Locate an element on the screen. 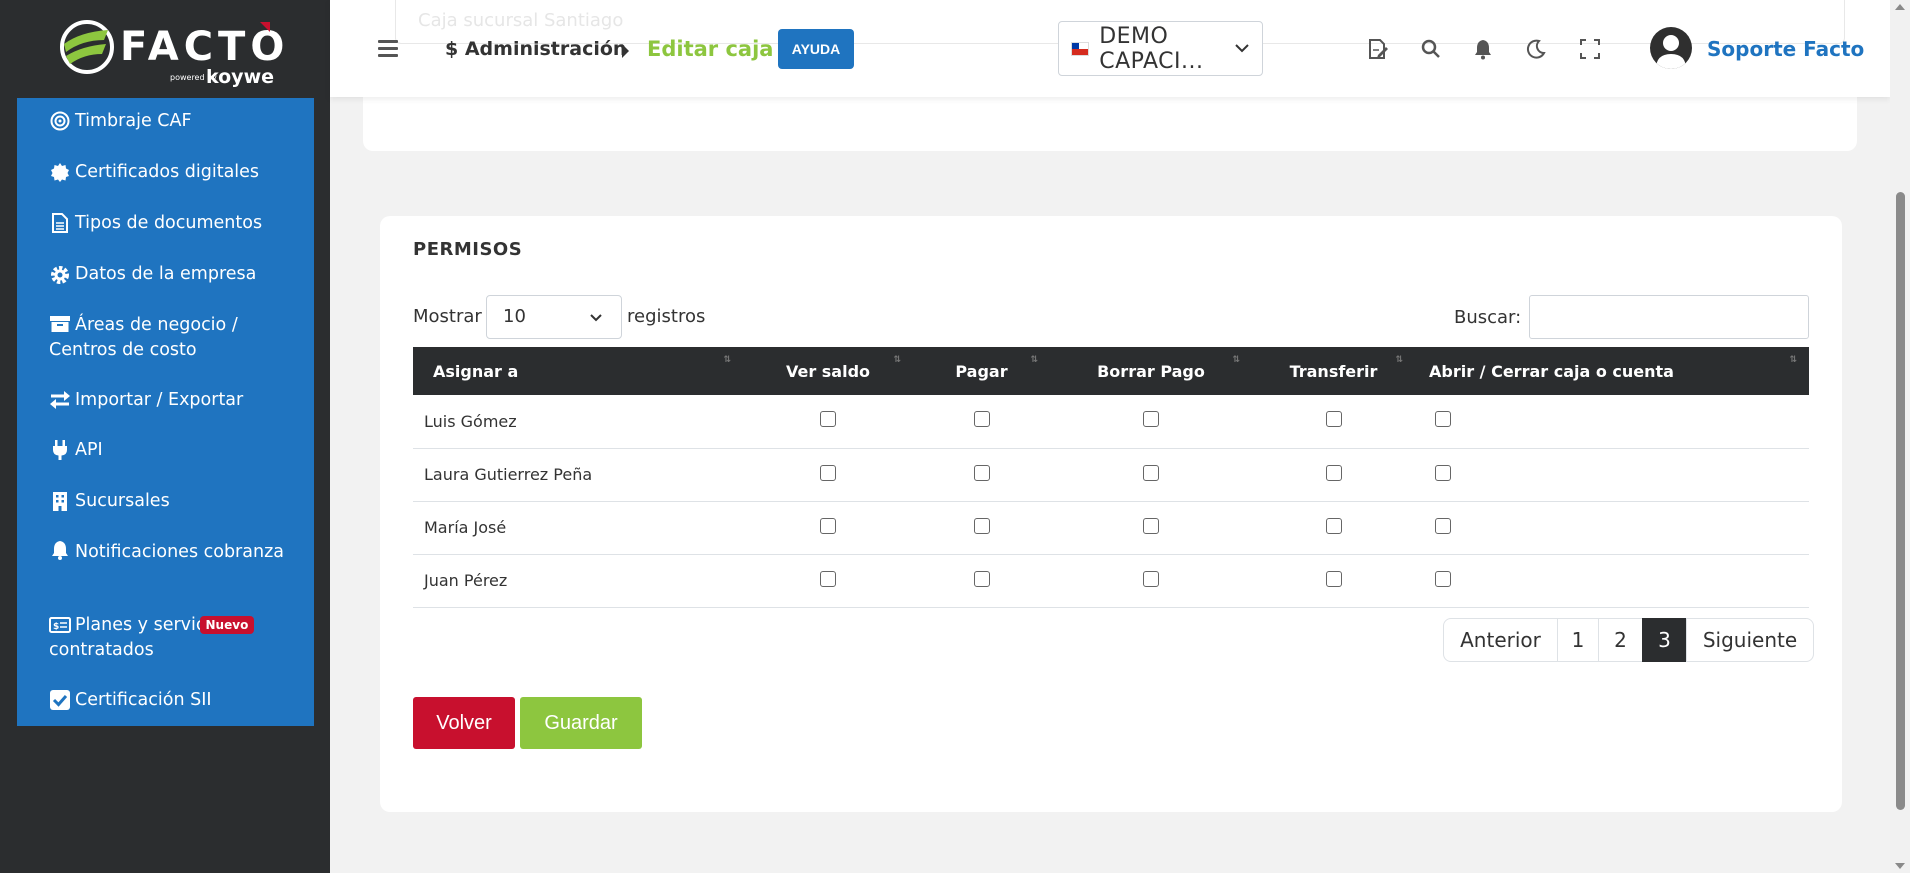 Image resolution: width=1910 pixels, height=873 pixels. plug-icon is located at coordinates (60, 450).